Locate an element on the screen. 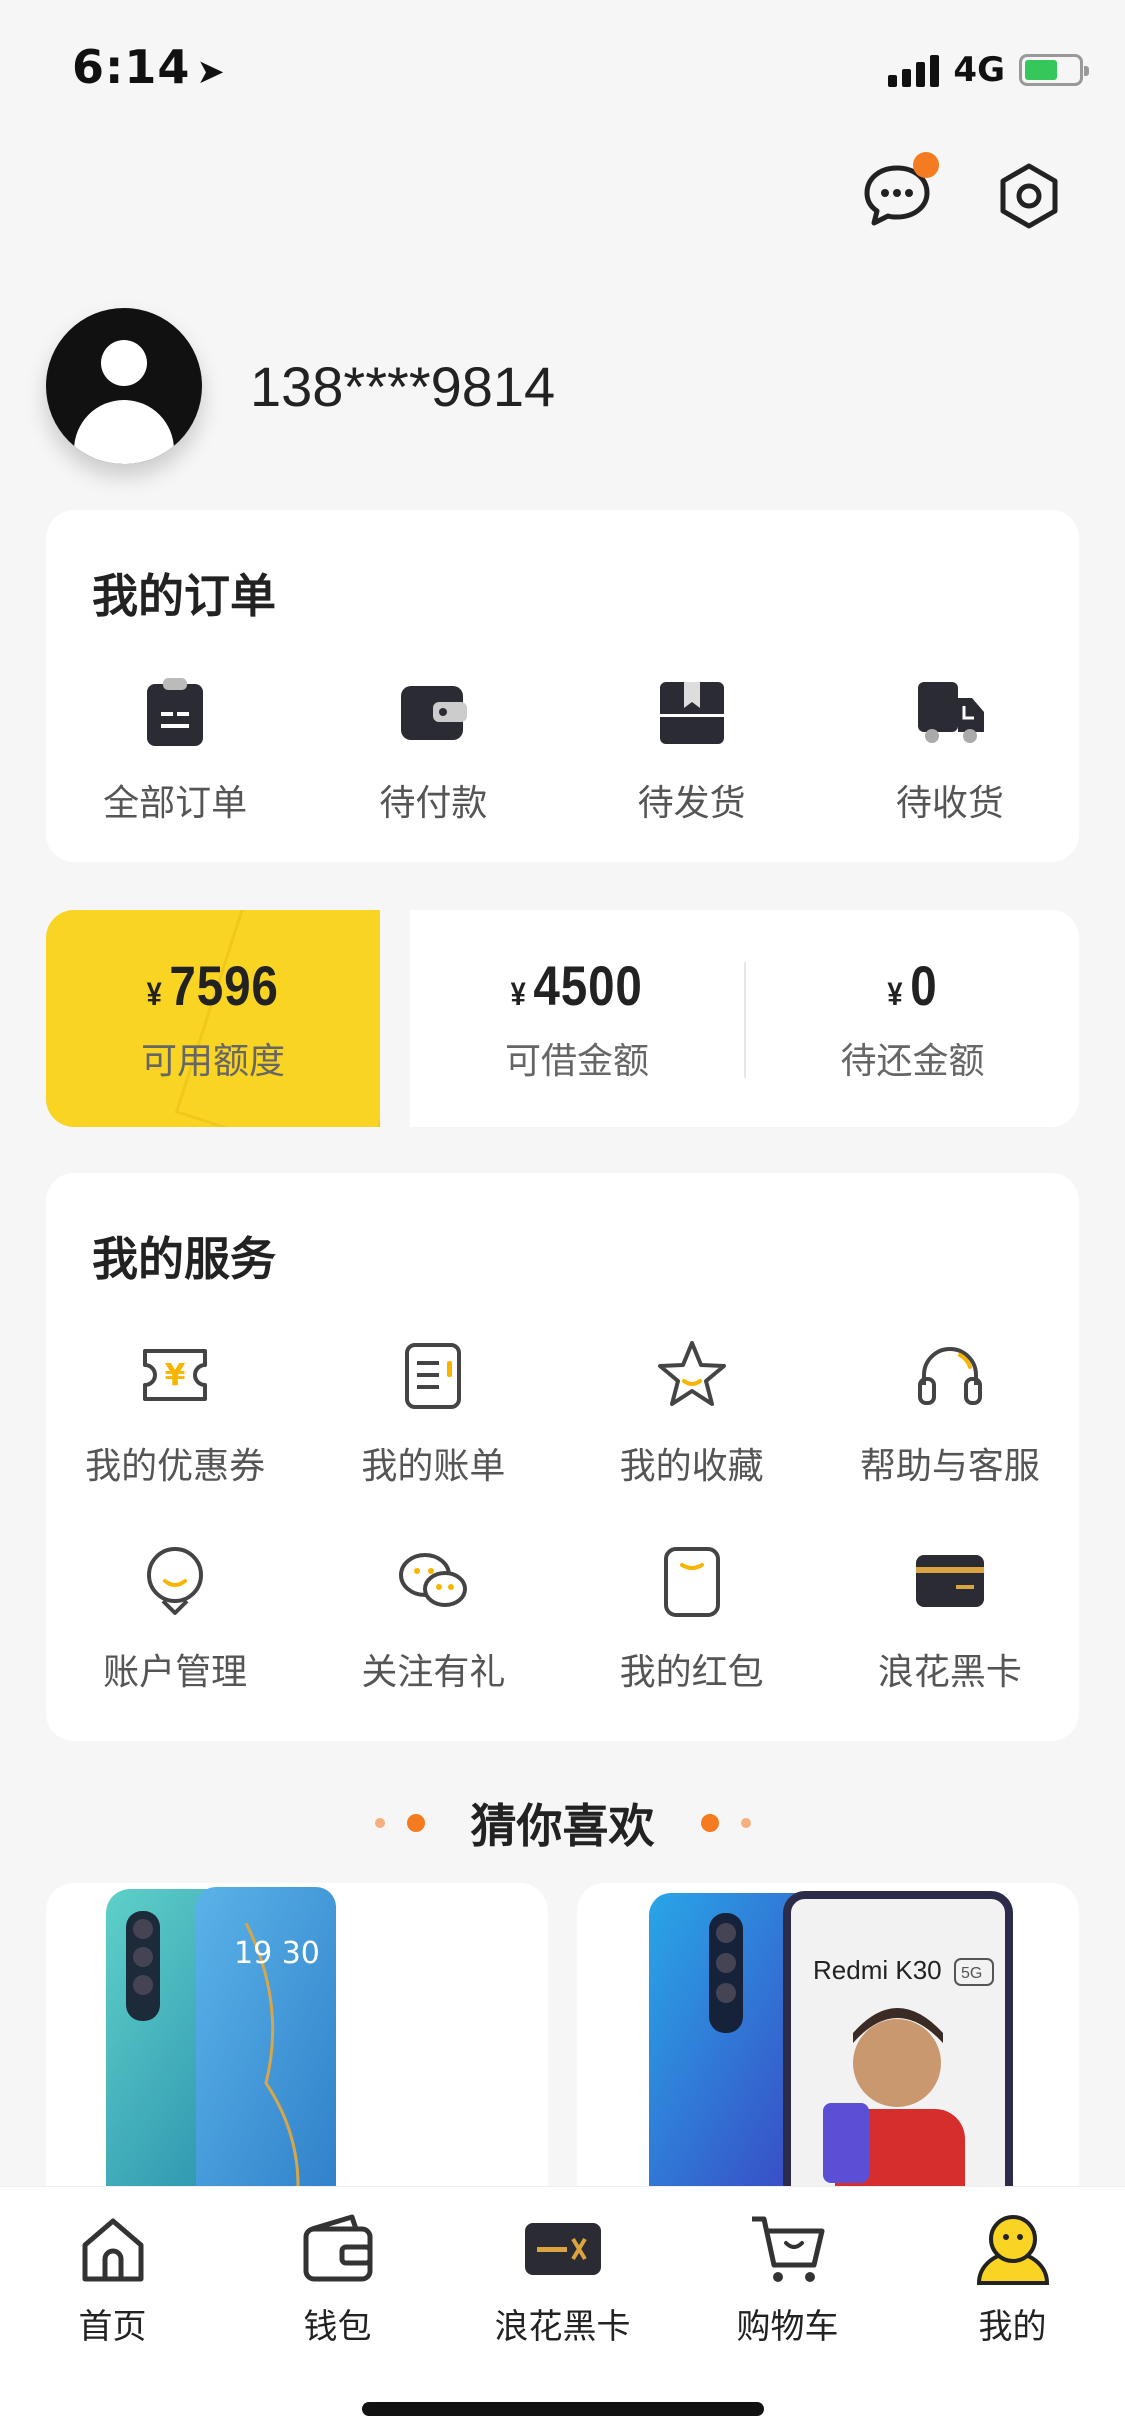  credit-details-panel: ¥4500 可借金额 ¥0 待还金额 is located at coordinates (744, 1018).